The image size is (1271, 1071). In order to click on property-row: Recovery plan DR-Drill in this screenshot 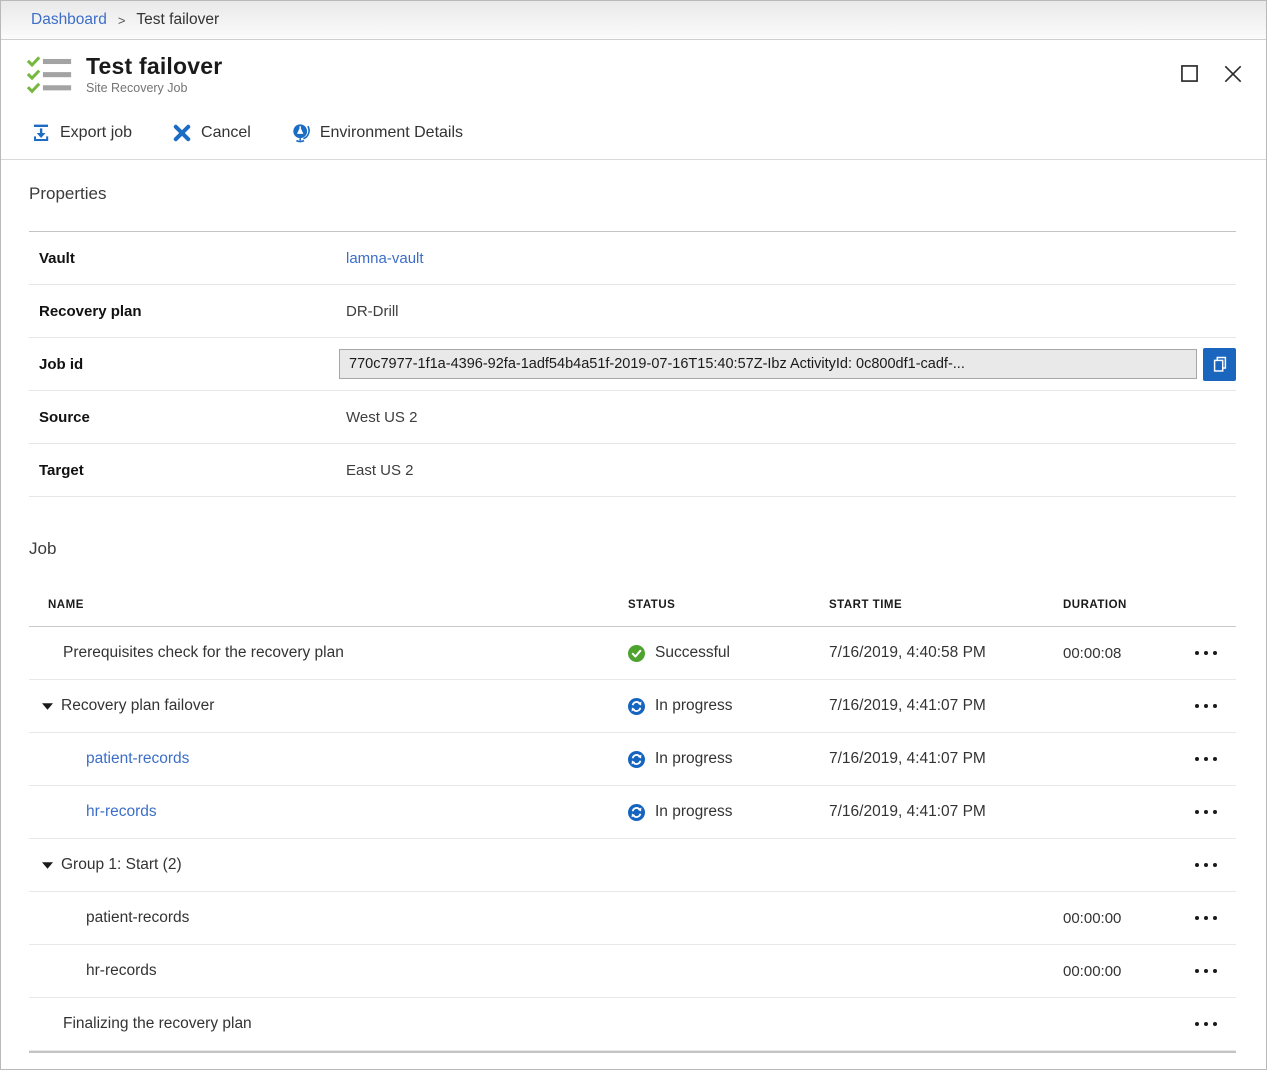, I will do `click(632, 311)`.